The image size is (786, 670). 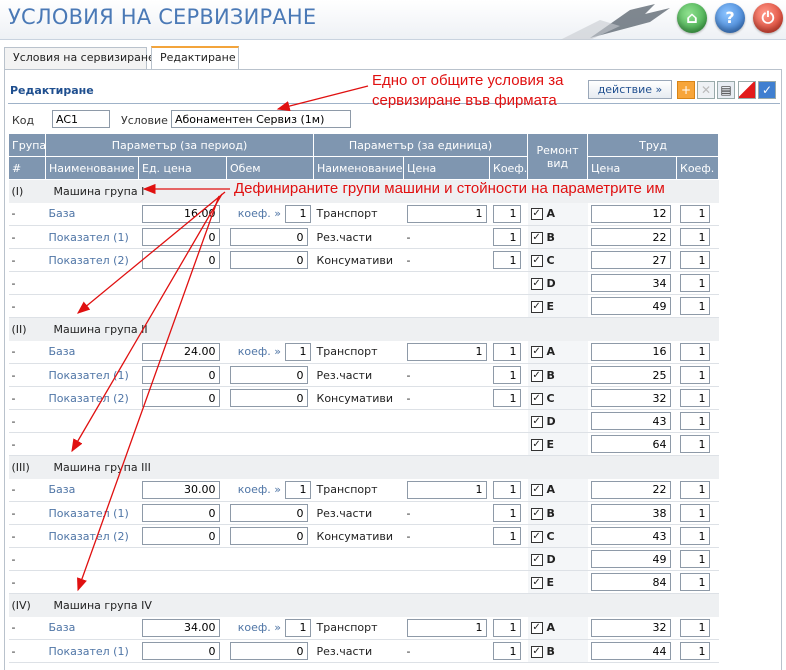 I want to click on power-icon: ⏻, so click(x=768, y=18).